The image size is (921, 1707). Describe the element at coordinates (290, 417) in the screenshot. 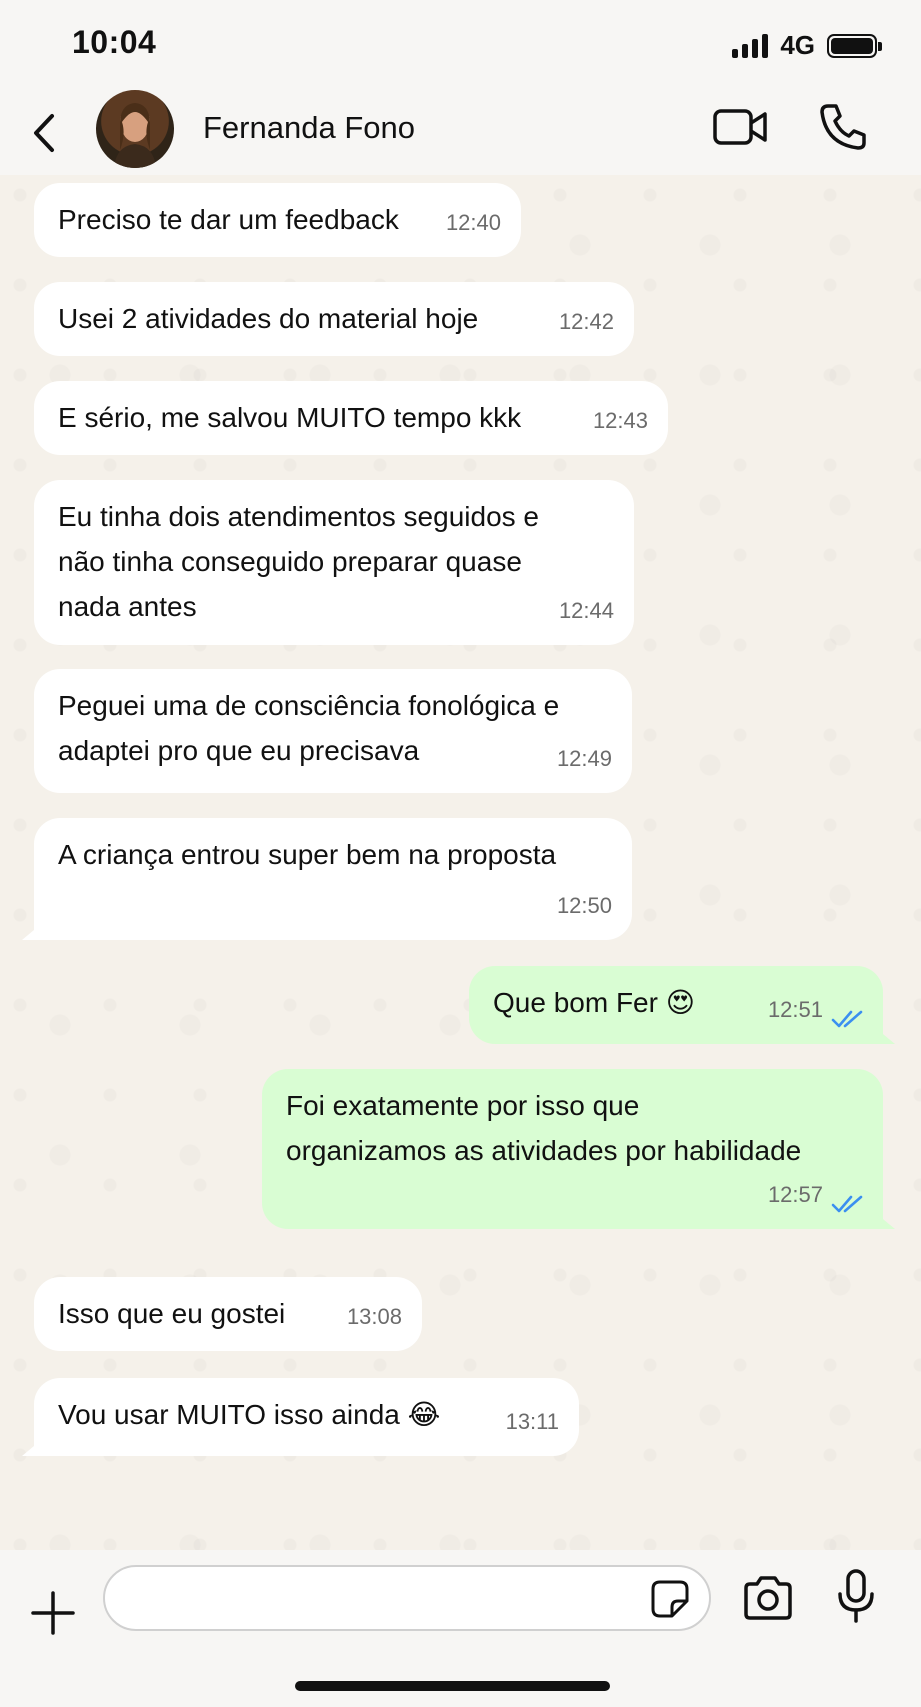

I see `message-text: E sério, me salvou MUITO tempo kkk` at that location.